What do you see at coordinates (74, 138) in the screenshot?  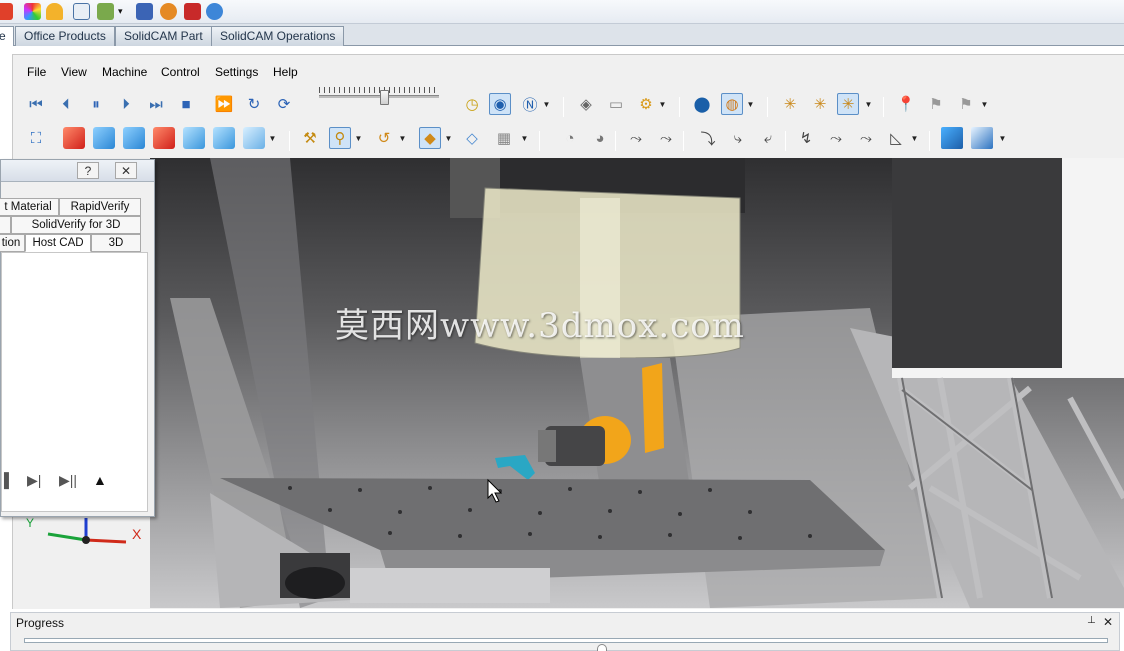 I see `cube-front-icon` at bounding box center [74, 138].